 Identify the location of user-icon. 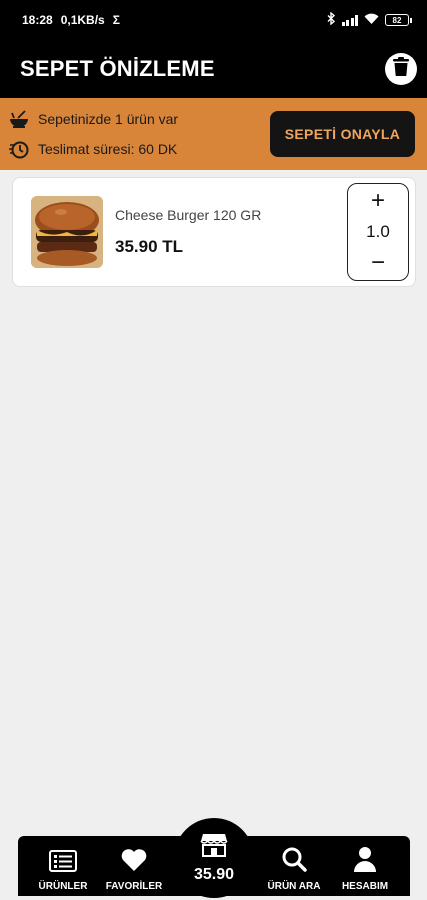
(365, 860).